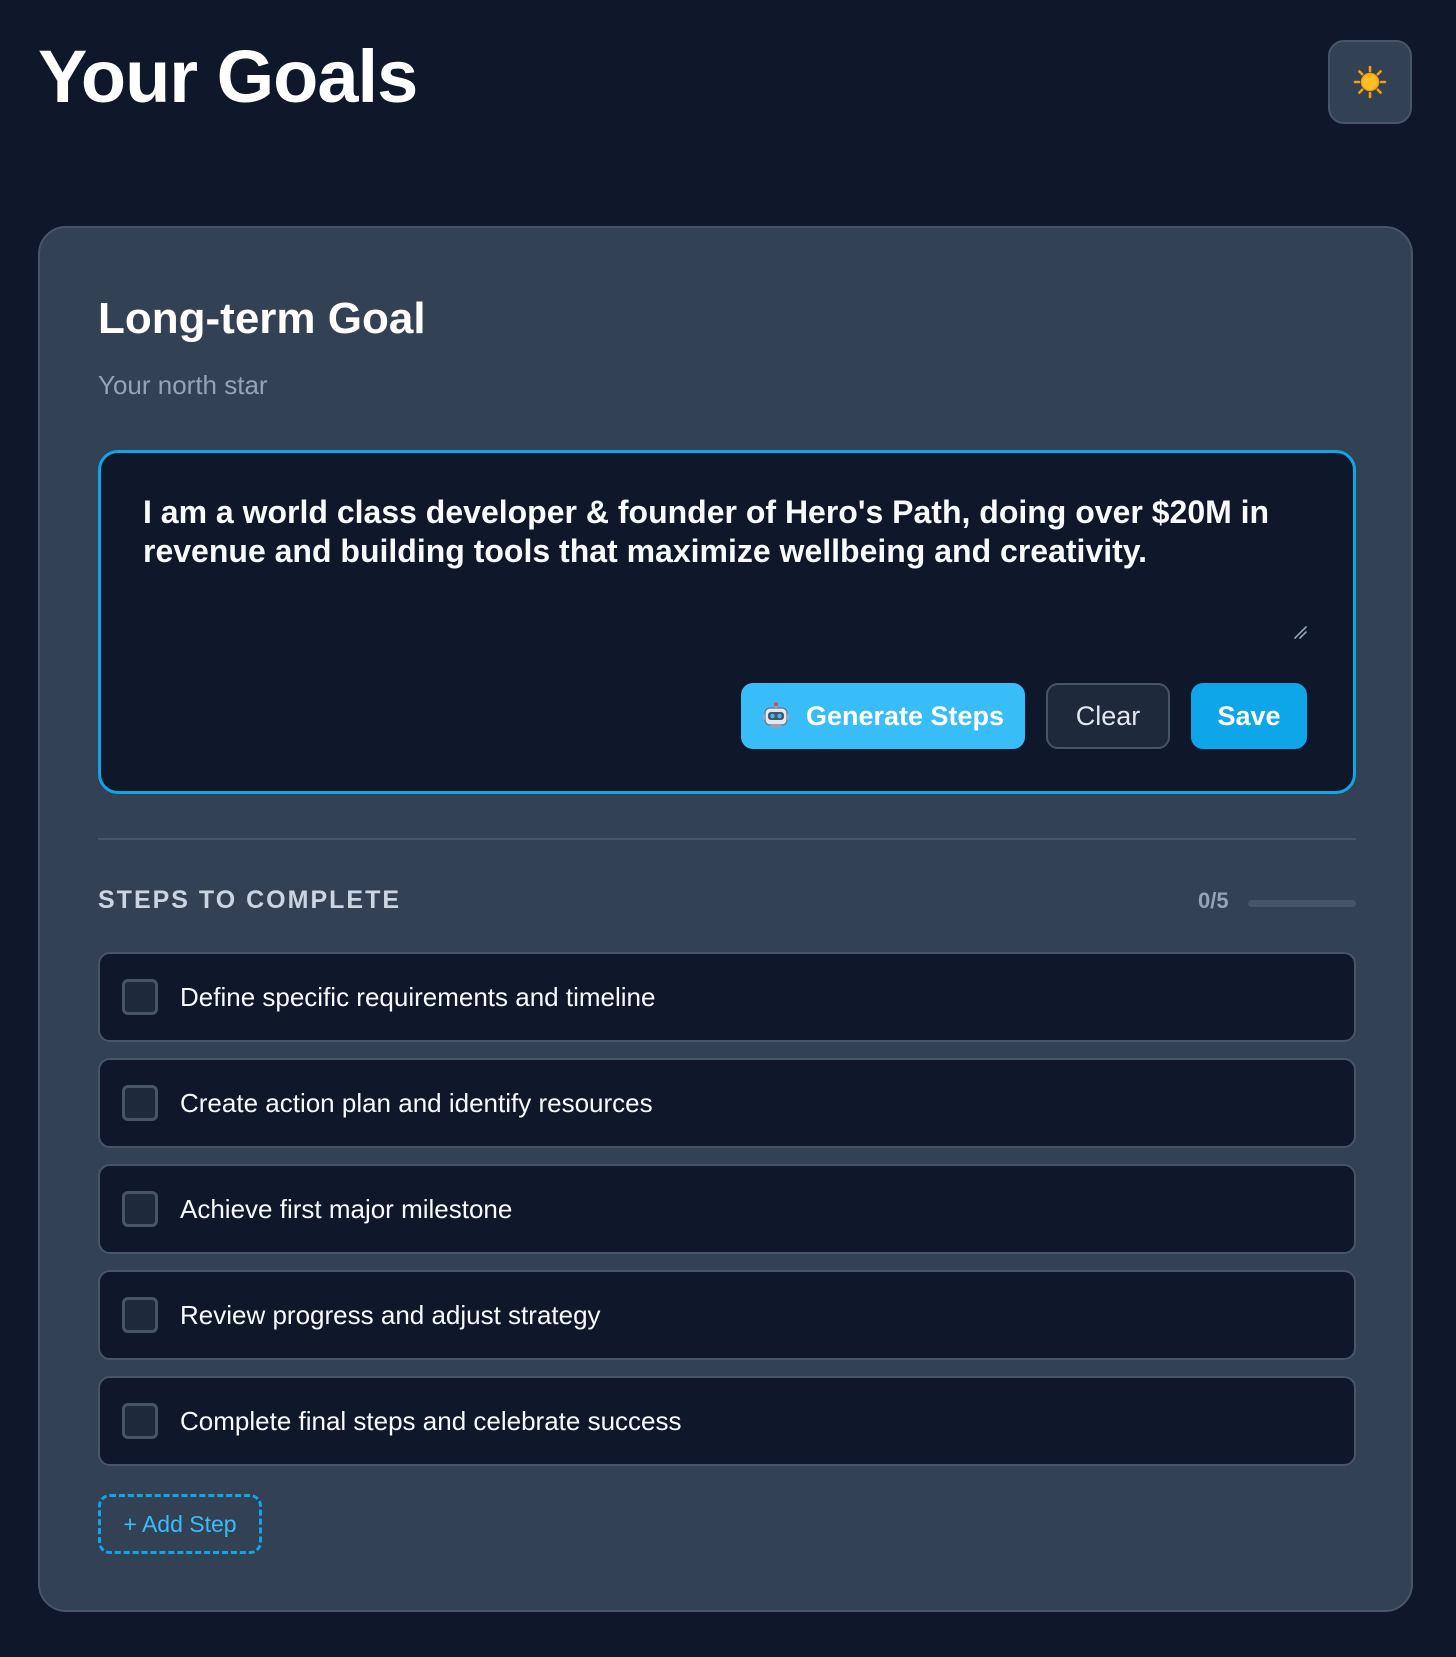  What do you see at coordinates (262, 318) in the screenshot?
I see `card-title: Long-term Goal` at bounding box center [262, 318].